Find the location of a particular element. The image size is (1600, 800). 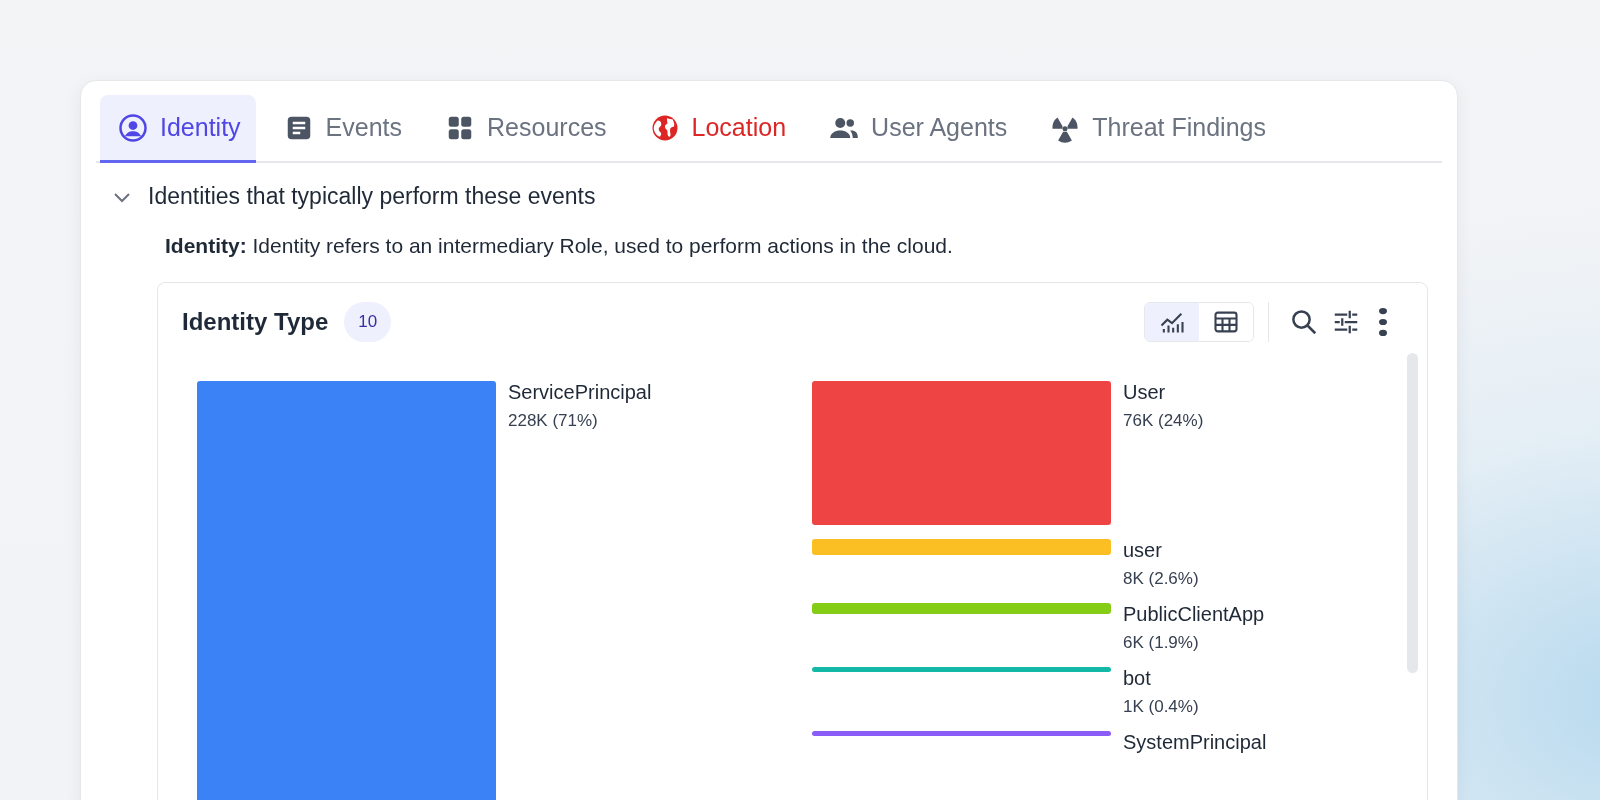

bar-label: bot is located at coordinates (1137, 678).